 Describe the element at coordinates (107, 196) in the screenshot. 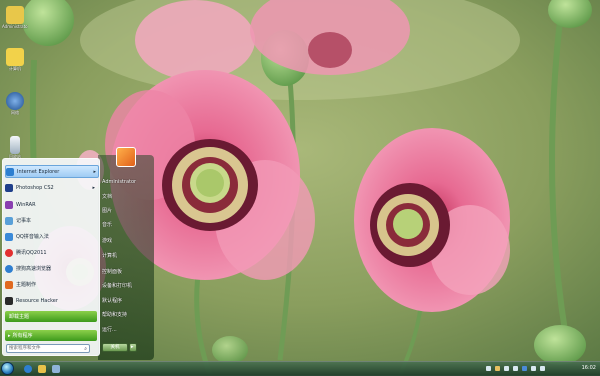

I see `right-link-documents: 文档` at that location.